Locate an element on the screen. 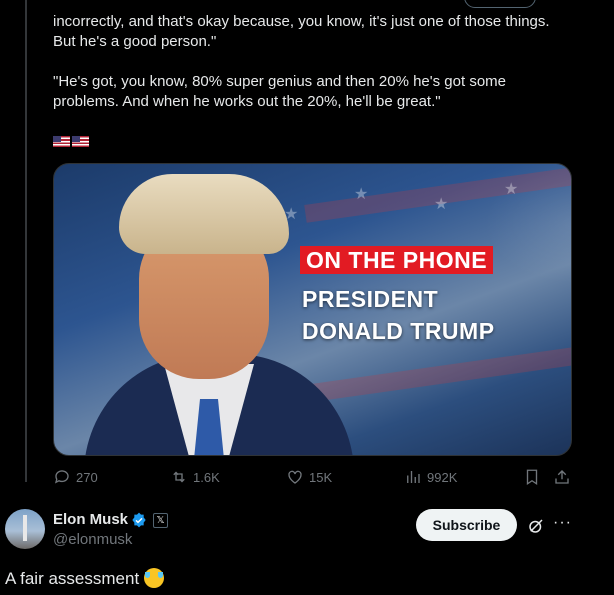 The width and height of the screenshot is (614, 595). tweet-actions: 270 1.6K 15K 992K is located at coordinates (313, 478).